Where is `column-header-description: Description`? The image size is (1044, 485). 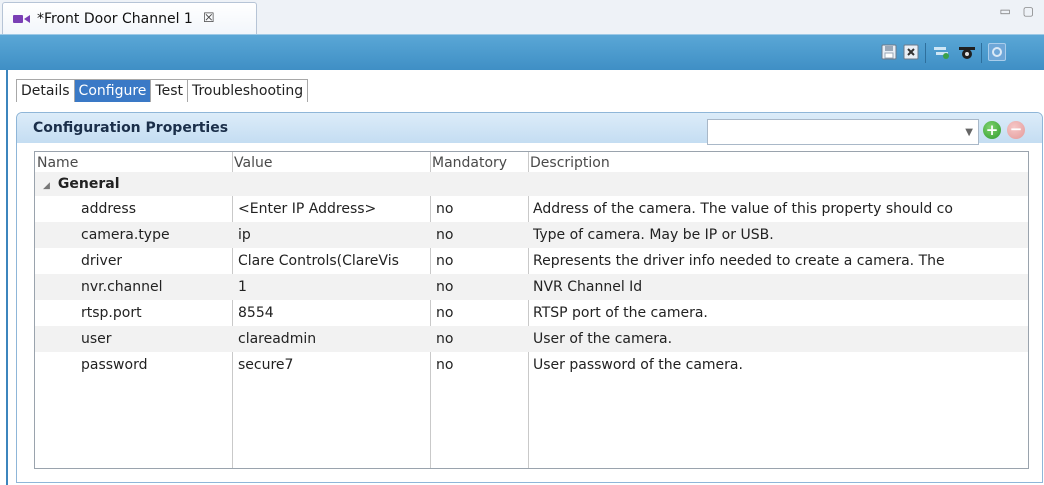 column-header-description: Description is located at coordinates (570, 163).